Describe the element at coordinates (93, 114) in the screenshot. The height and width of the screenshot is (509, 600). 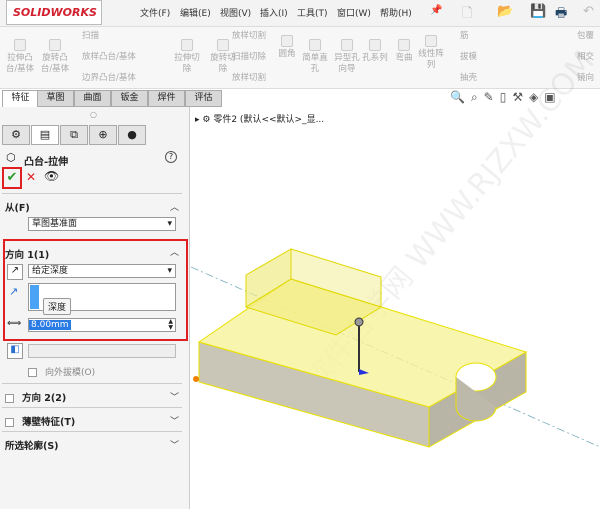
I see `panel-grip: ○` at that location.